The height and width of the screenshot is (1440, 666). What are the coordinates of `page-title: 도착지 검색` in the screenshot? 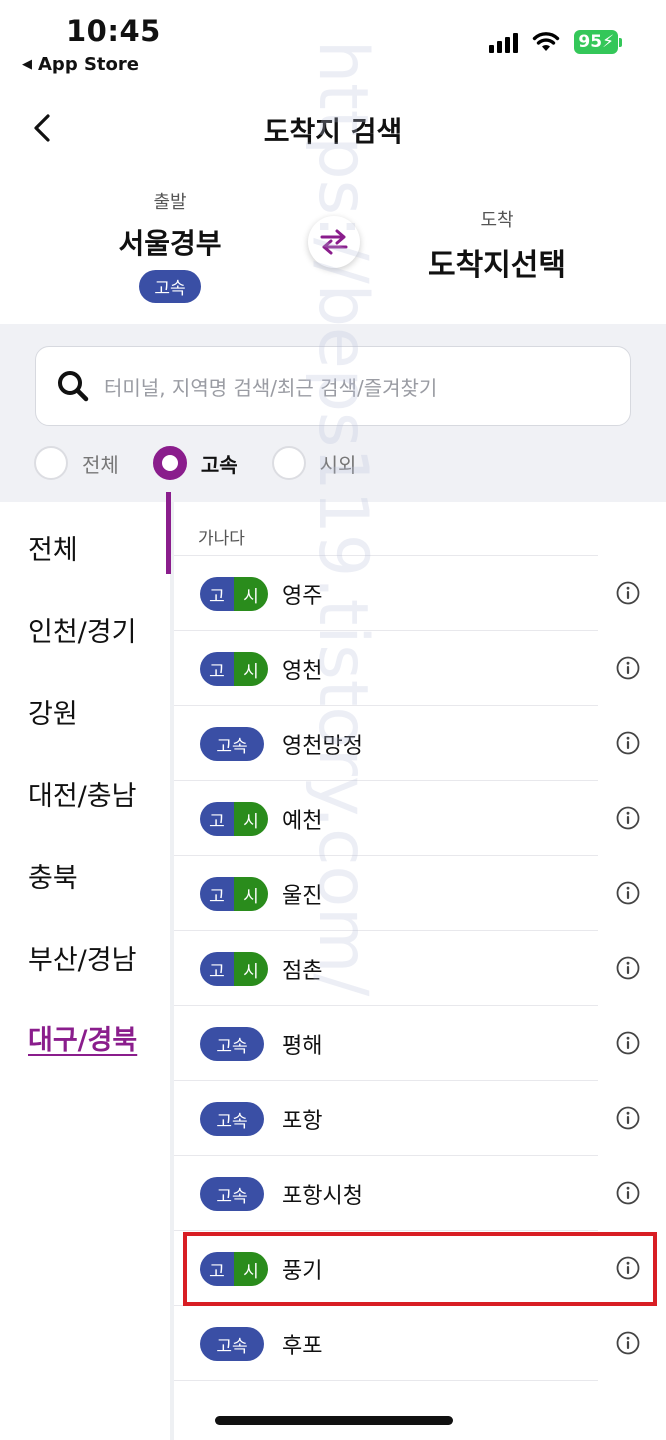 It's located at (333, 131).